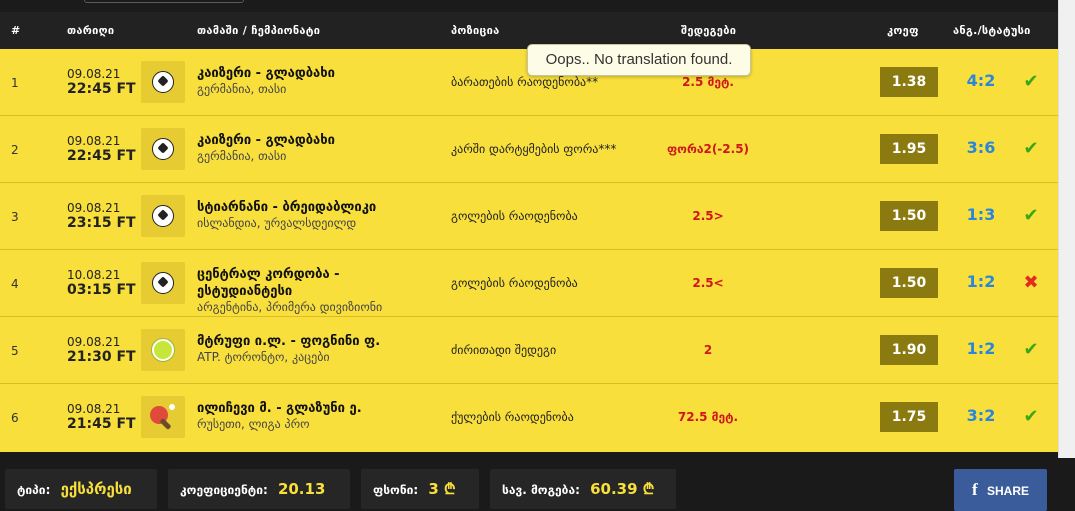  Describe the element at coordinates (525, 82) in the screenshot. I see `bet-position: ბარათების რაოდენობა**` at that location.